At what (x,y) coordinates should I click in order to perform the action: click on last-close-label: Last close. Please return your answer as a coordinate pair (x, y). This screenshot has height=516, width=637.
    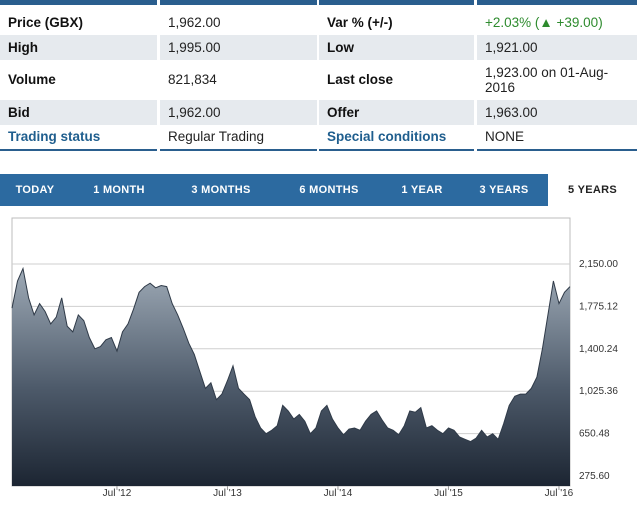
    Looking at the image, I should click on (360, 79).